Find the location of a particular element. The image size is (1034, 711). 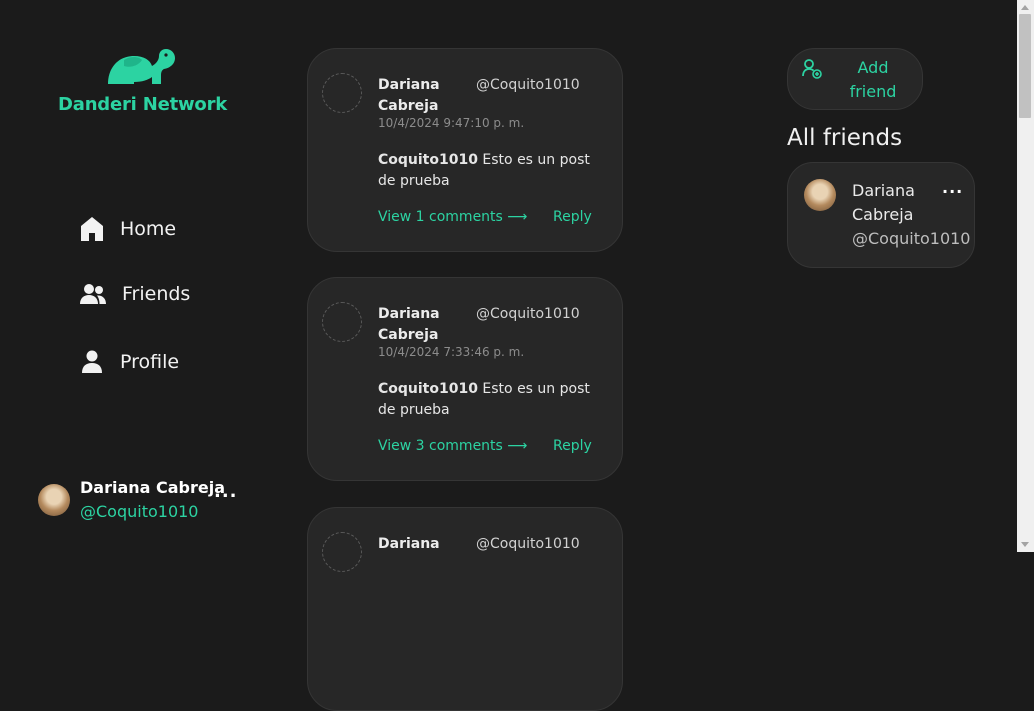

view-comments-label: View 1 comments is located at coordinates (440, 217).